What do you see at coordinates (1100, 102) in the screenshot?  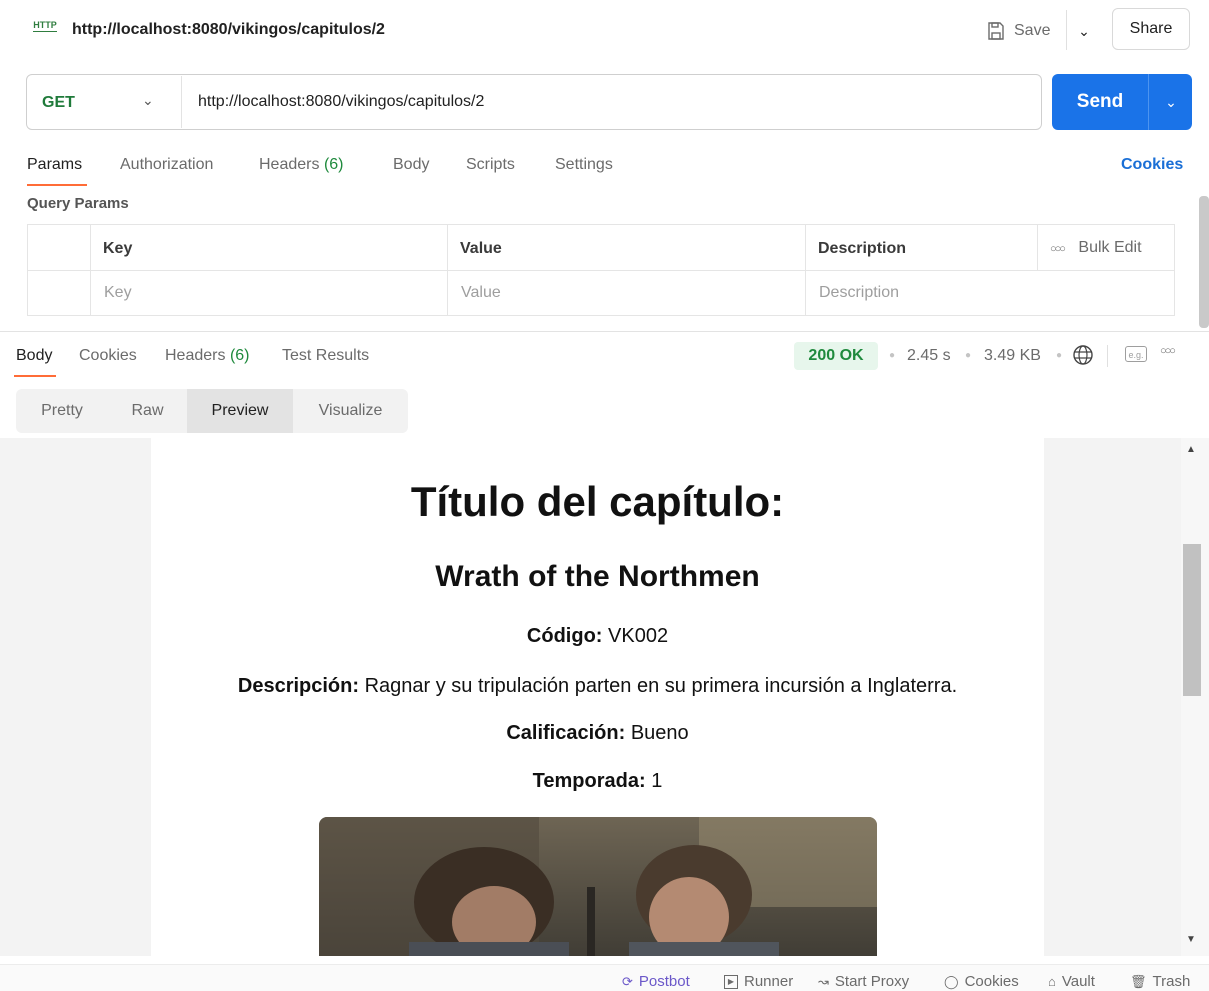 I see `send-button-label: Send` at bounding box center [1100, 102].